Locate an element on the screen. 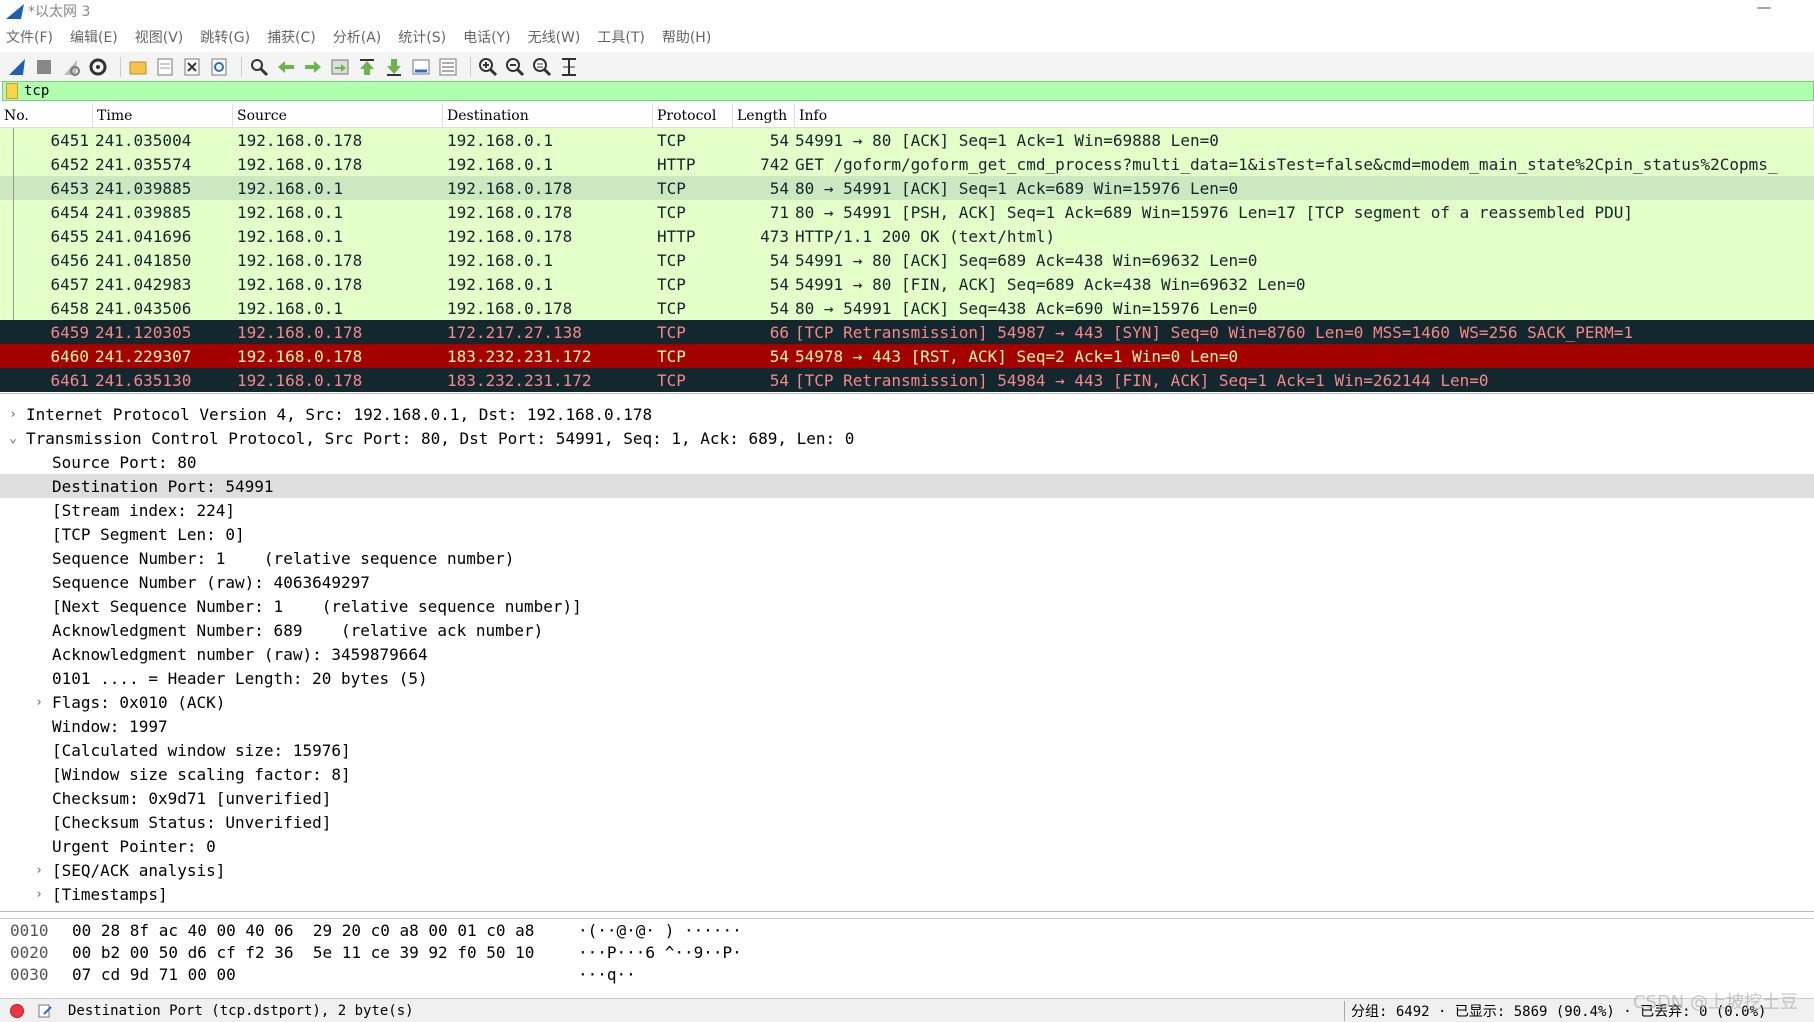 Image resolution: width=1814 pixels, height=1022 pixels. zoom-in-icon is located at coordinates (488, 67).